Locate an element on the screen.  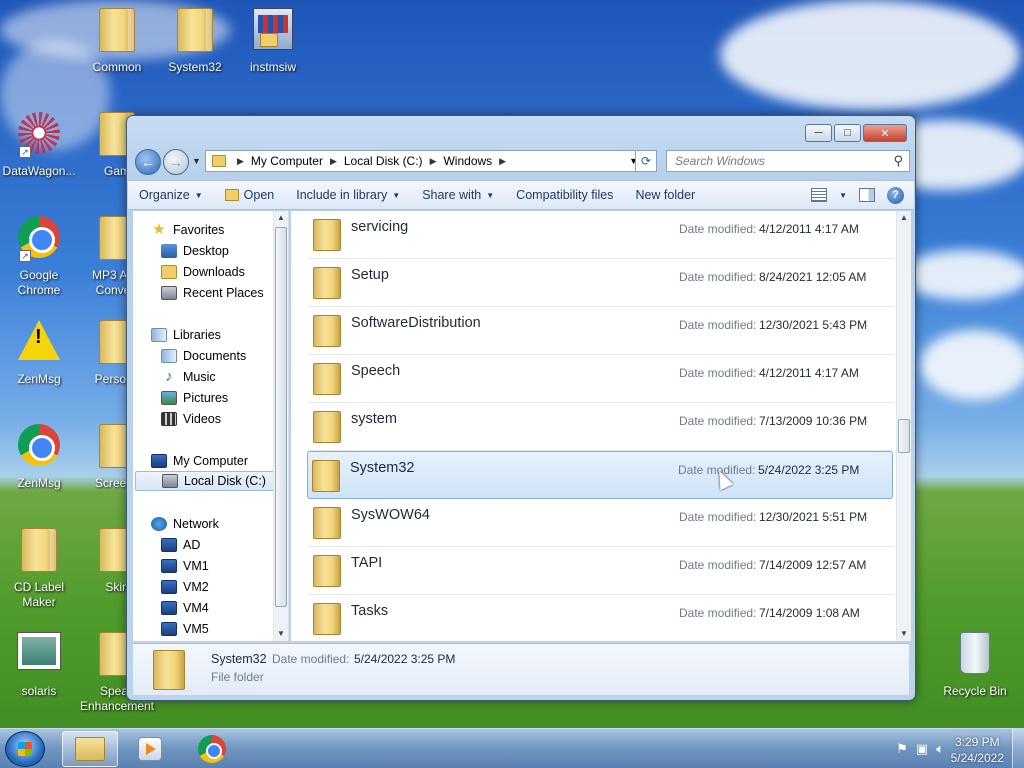
nav-ad: AD is located at coordinates (180, 545).